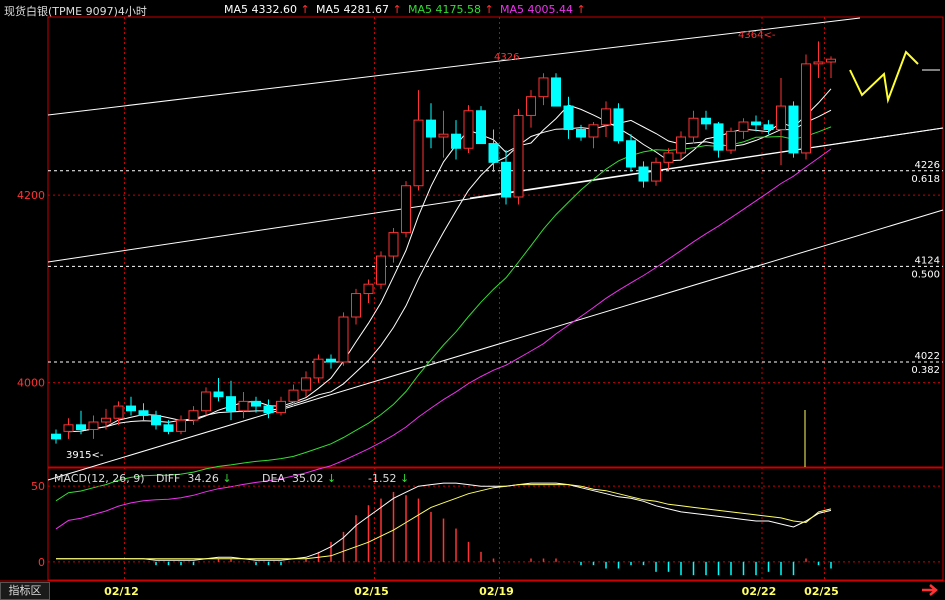 This screenshot has height=600, width=945. Describe the element at coordinates (194, 478) in the screenshot. I see `macd-diff: DIFF 34.26 ↓` at that location.